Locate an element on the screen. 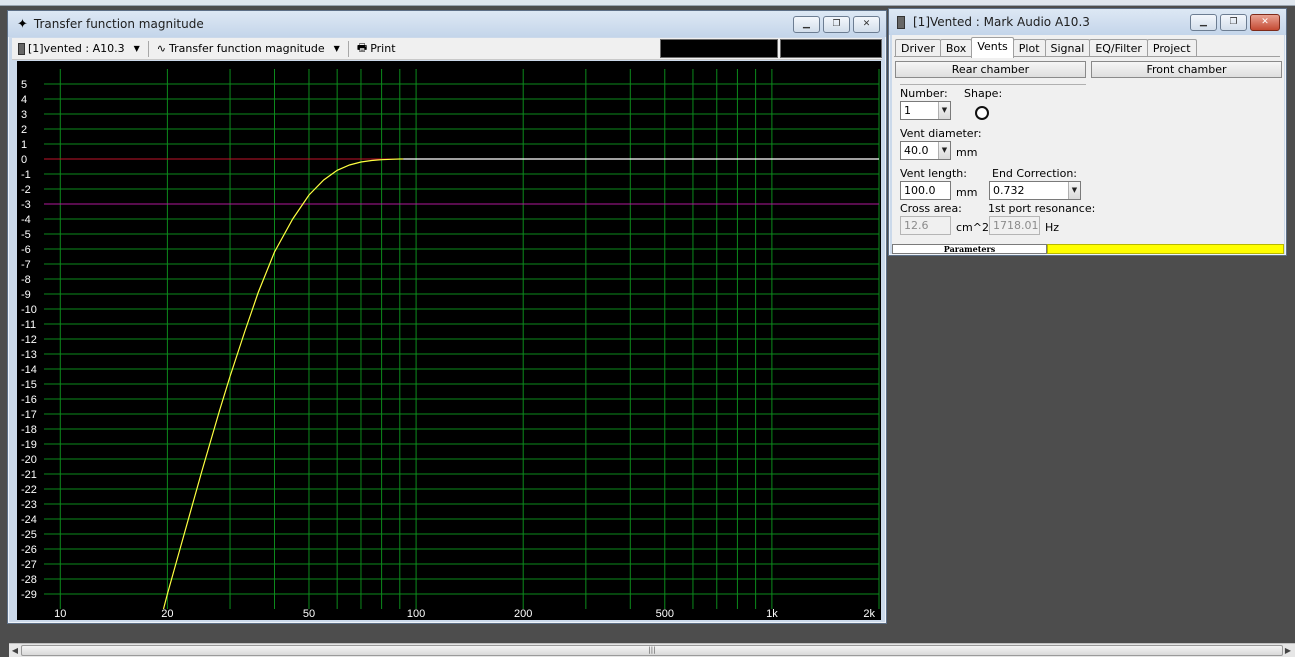  parameters-window-titlebar: [1]Vented : Mark Audio A10.3 ▁ ❐ ✕ is located at coordinates (1087, 22).